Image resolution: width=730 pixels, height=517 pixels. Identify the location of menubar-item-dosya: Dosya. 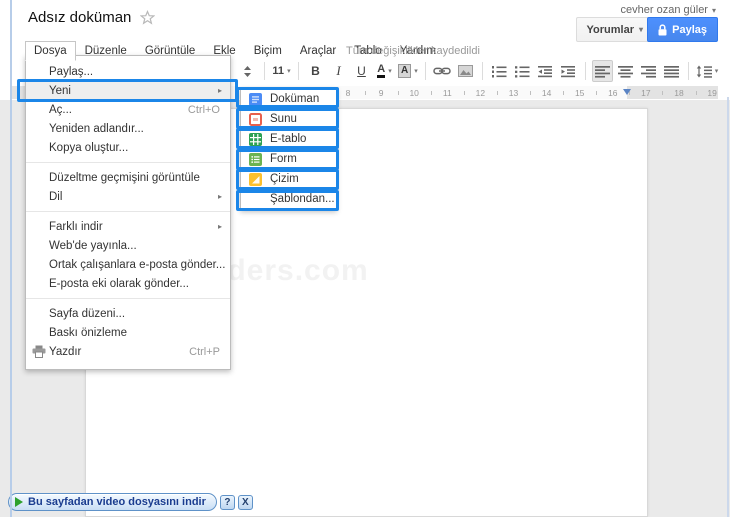
(50, 51).